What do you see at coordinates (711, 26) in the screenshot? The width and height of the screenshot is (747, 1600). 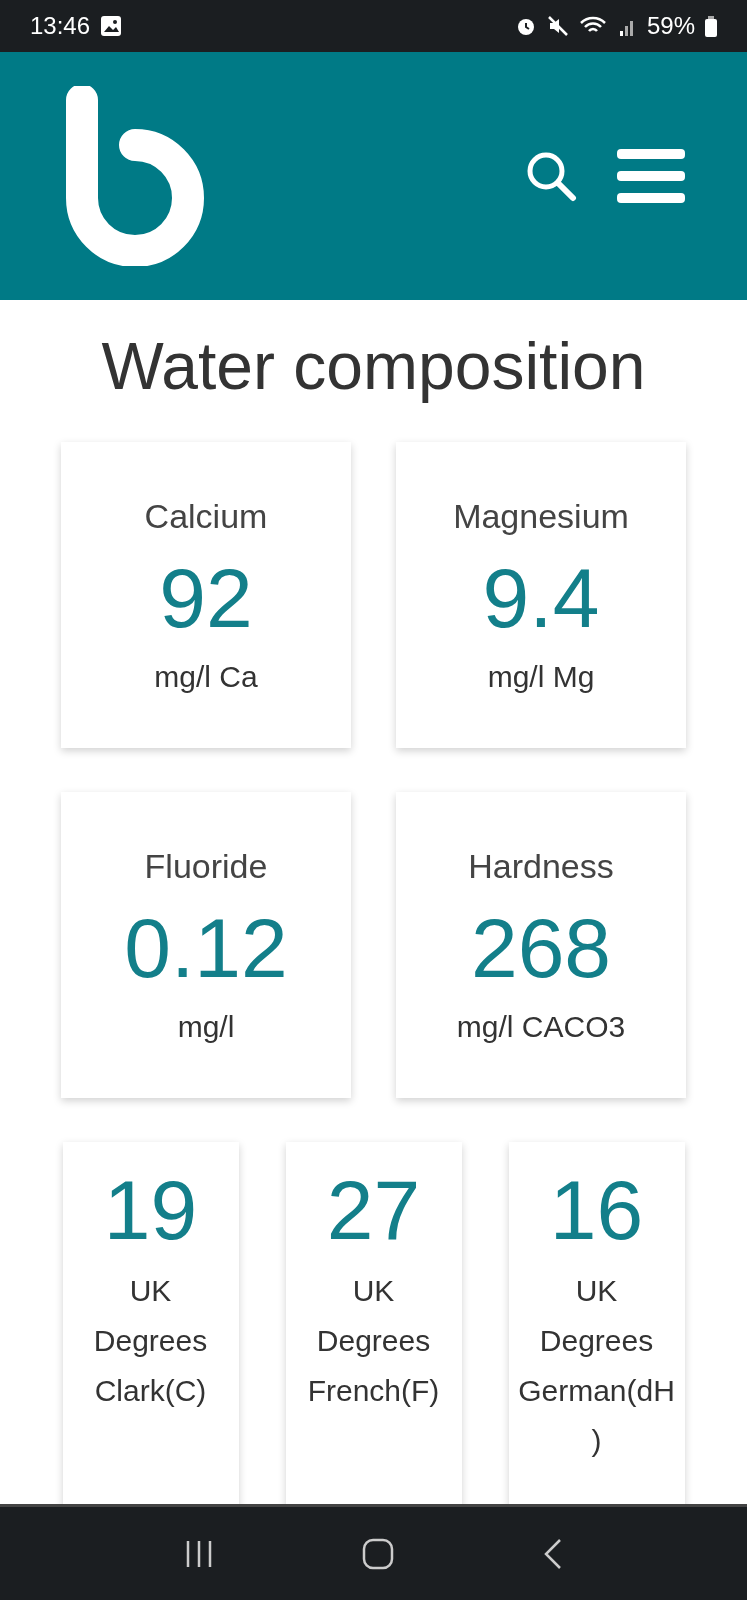 I see `battery-icon` at bounding box center [711, 26].